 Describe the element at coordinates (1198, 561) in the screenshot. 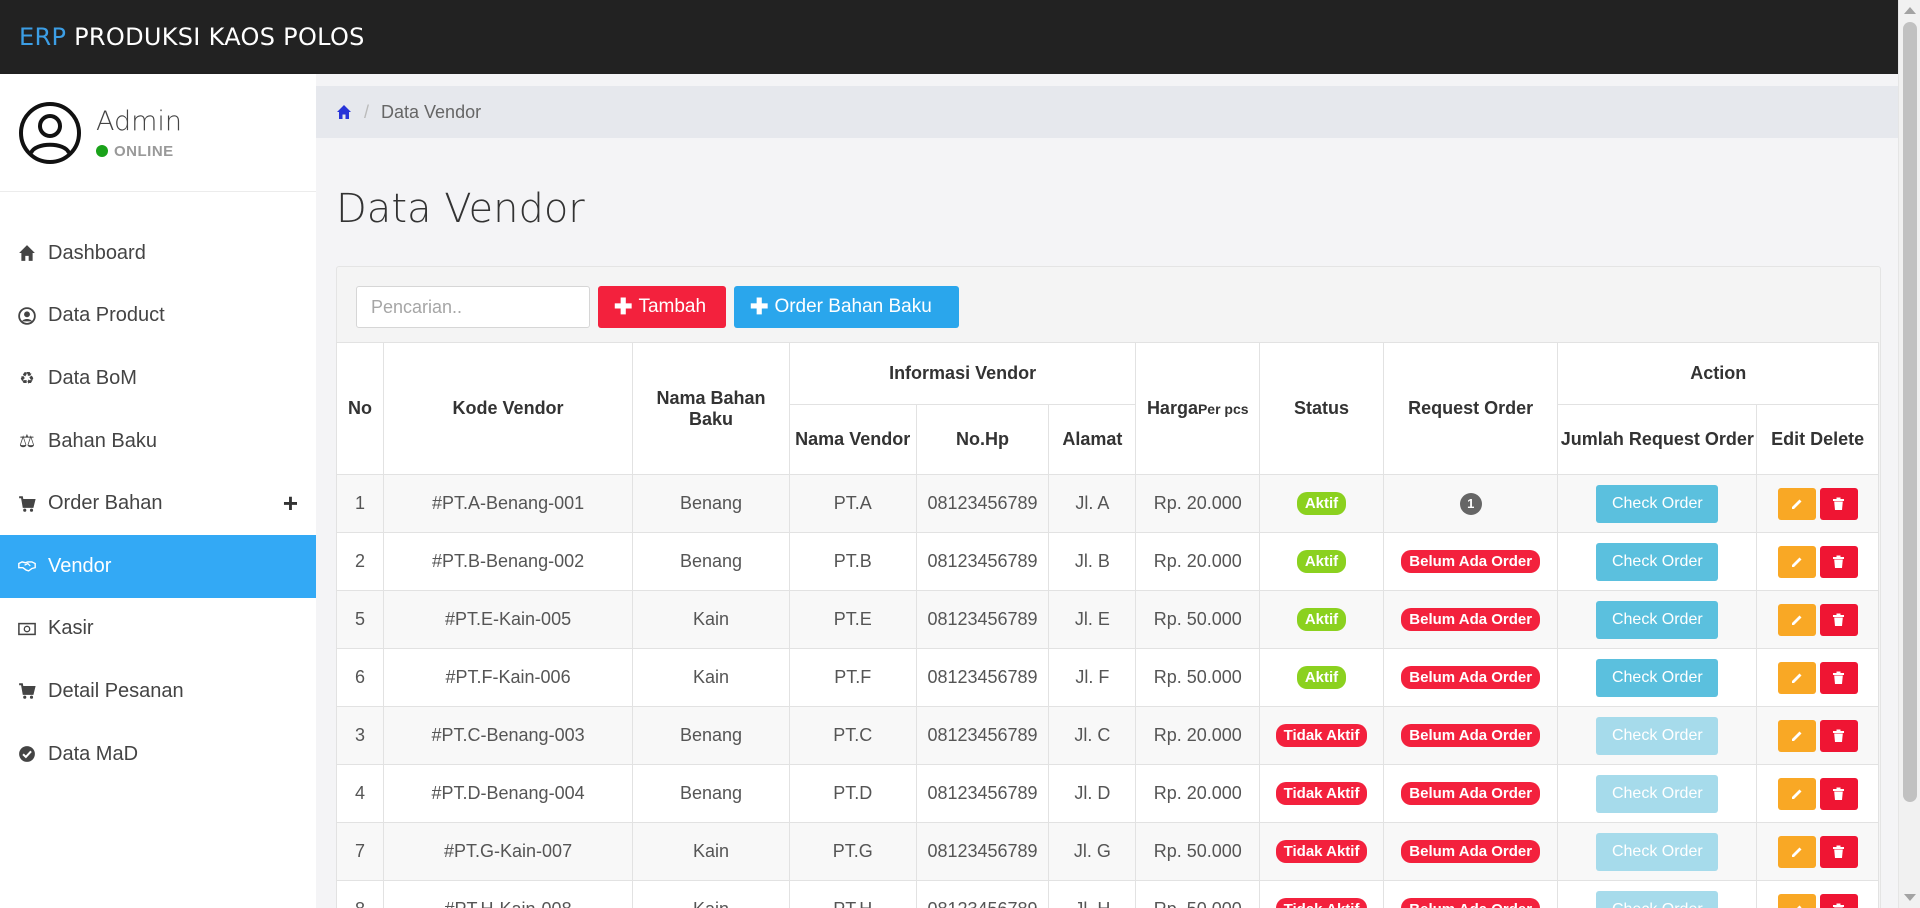

I see `cell-harga: Rp. 20.000` at that location.